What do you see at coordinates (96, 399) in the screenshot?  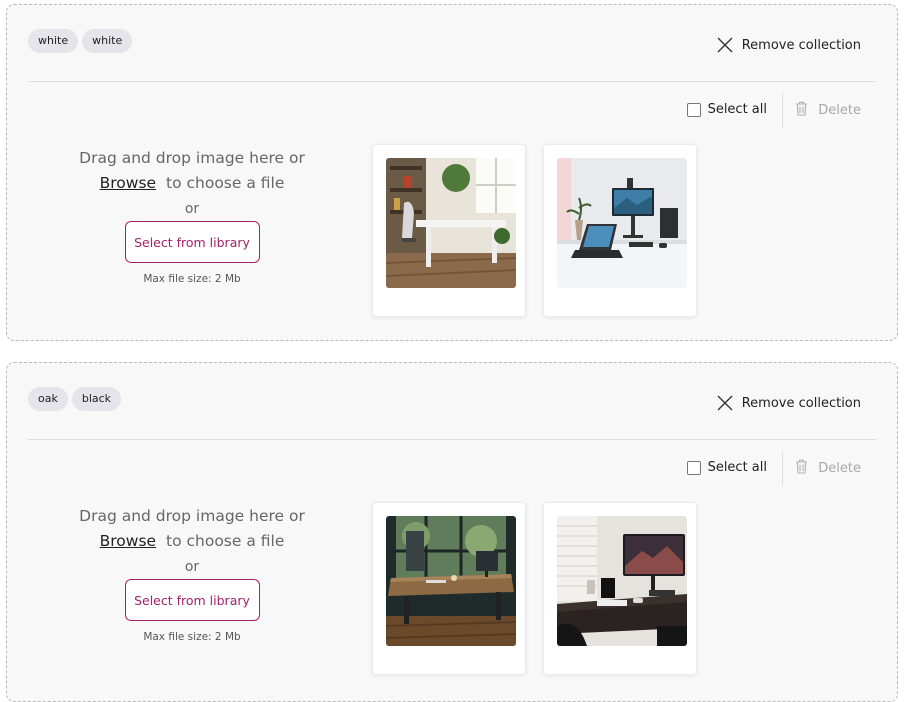 I see `tag-chip: black` at bounding box center [96, 399].